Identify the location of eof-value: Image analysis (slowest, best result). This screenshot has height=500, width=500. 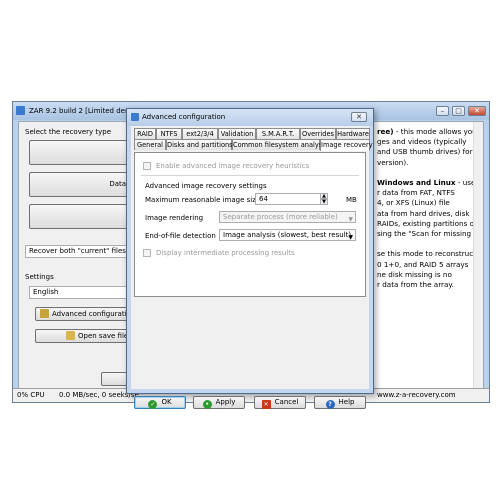
(287, 235).